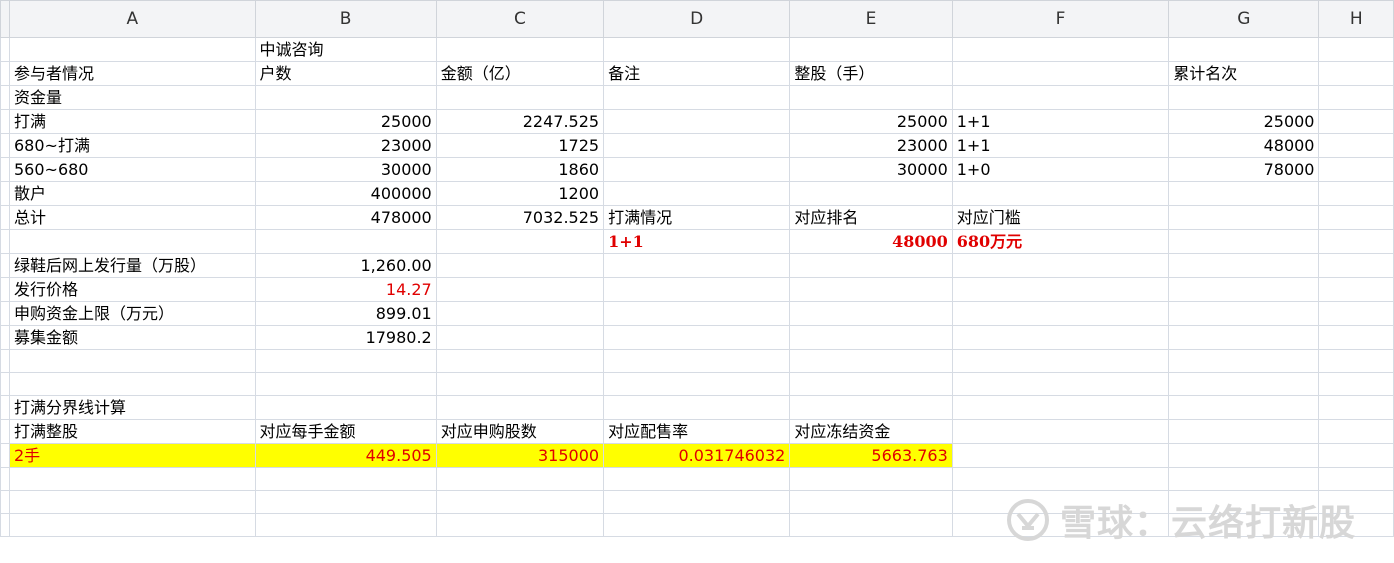 The width and height of the screenshot is (1394, 563). Describe the element at coordinates (520, 502) in the screenshot. I see `cell-c20` at that location.